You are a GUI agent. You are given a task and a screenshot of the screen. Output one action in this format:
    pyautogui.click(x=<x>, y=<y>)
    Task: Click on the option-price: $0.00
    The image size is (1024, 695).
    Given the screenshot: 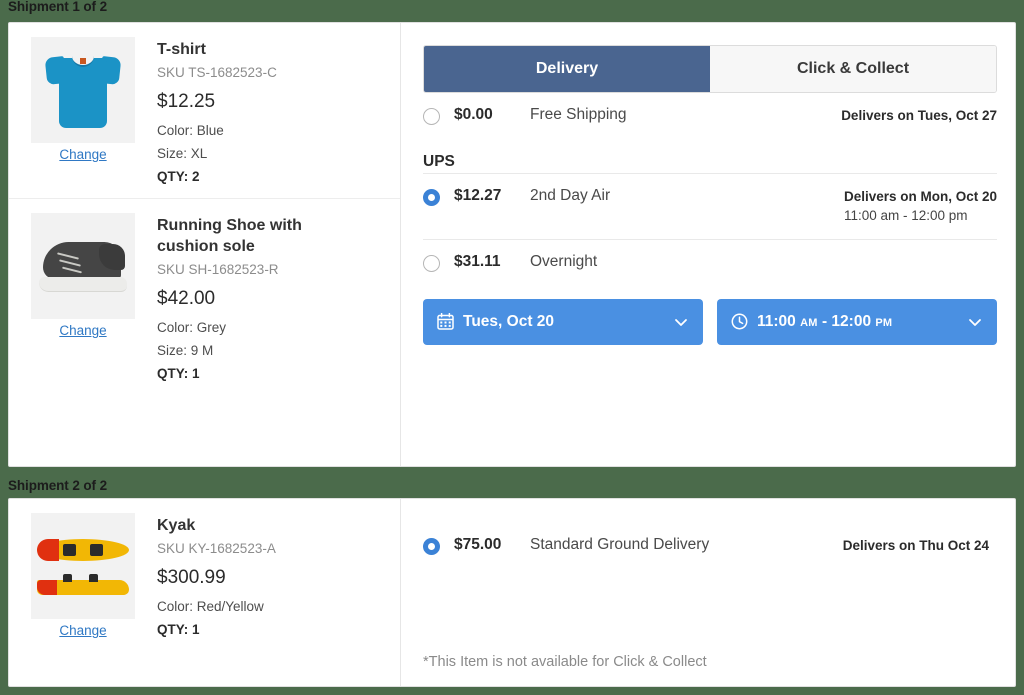 What is the action you would take?
    pyautogui.click(x=473, y=114)
    